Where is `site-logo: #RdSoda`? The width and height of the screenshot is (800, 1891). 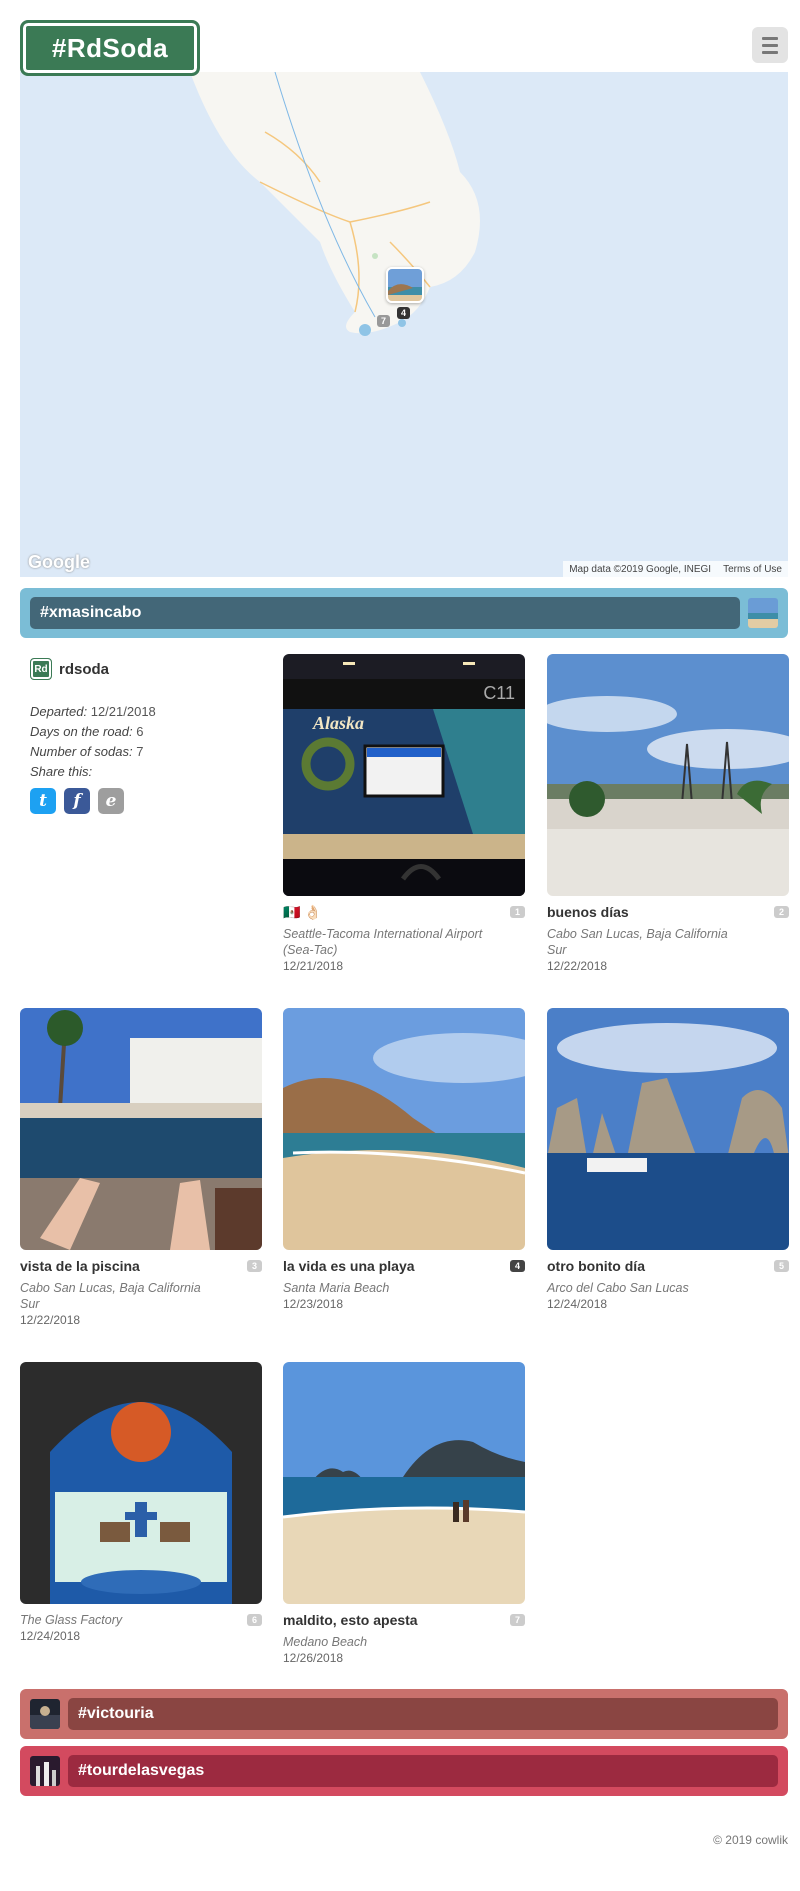
site-logo: #RdSoda is located at coordinates (110, 48).